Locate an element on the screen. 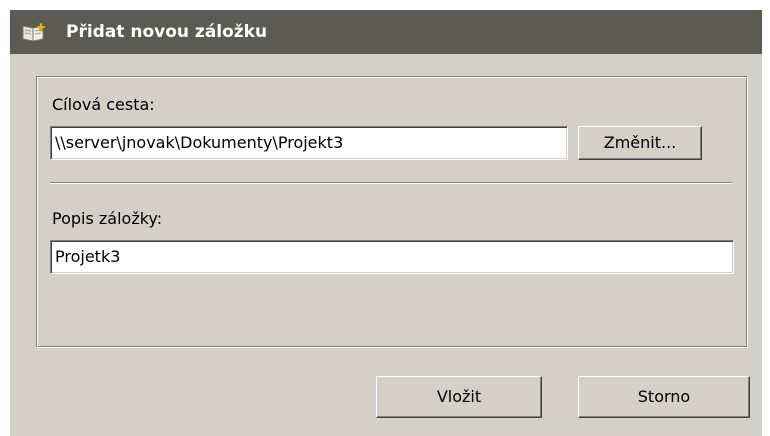  insert-button: Vložit is located at coordinates (459, 397).